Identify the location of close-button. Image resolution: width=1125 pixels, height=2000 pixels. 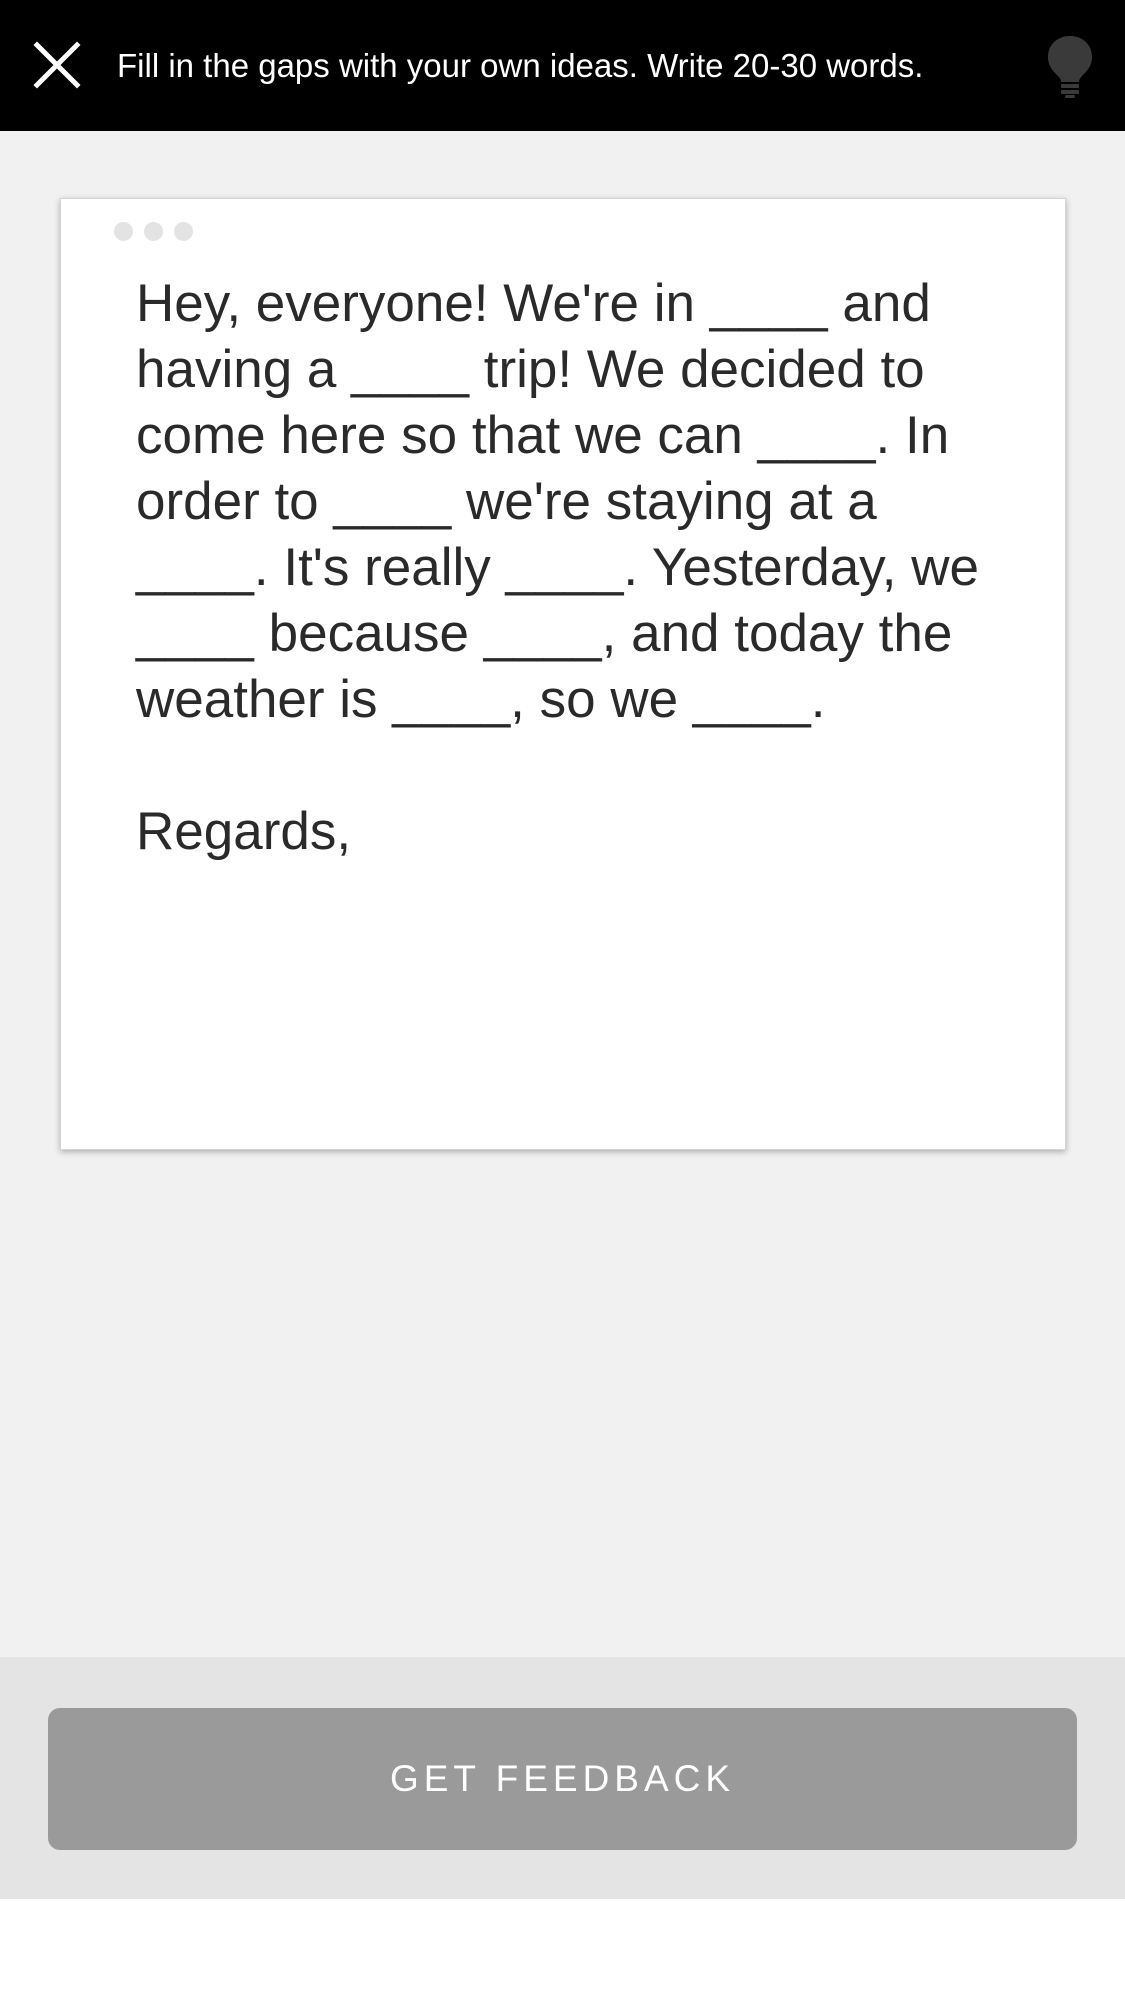
(57, 65).